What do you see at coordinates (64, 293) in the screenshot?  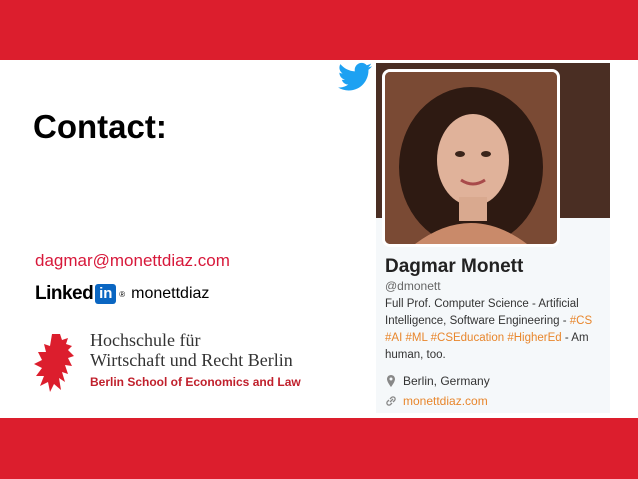 I see `linkedin-logo-icon: Linked` at bounding box center [64, 293].